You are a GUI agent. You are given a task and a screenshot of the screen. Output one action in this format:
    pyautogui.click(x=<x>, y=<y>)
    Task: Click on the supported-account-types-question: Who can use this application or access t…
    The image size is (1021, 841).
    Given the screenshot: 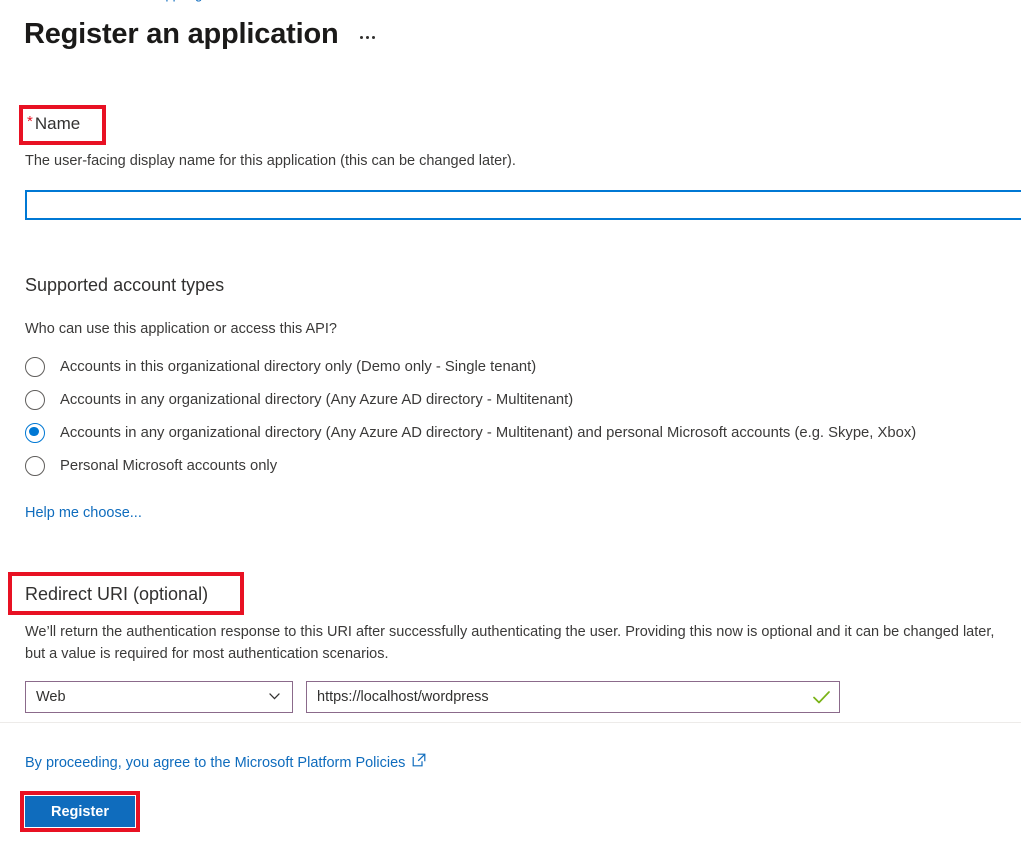 What is the action you would take?
    pyautogui.click(x=181, y=329)
    